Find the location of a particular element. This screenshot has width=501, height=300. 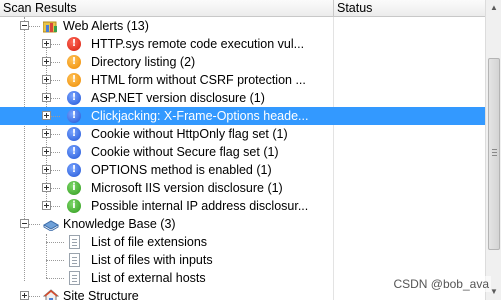

alert-label: Cookie without HttpOnly flag set (1) is located at coordinates (189, 134).